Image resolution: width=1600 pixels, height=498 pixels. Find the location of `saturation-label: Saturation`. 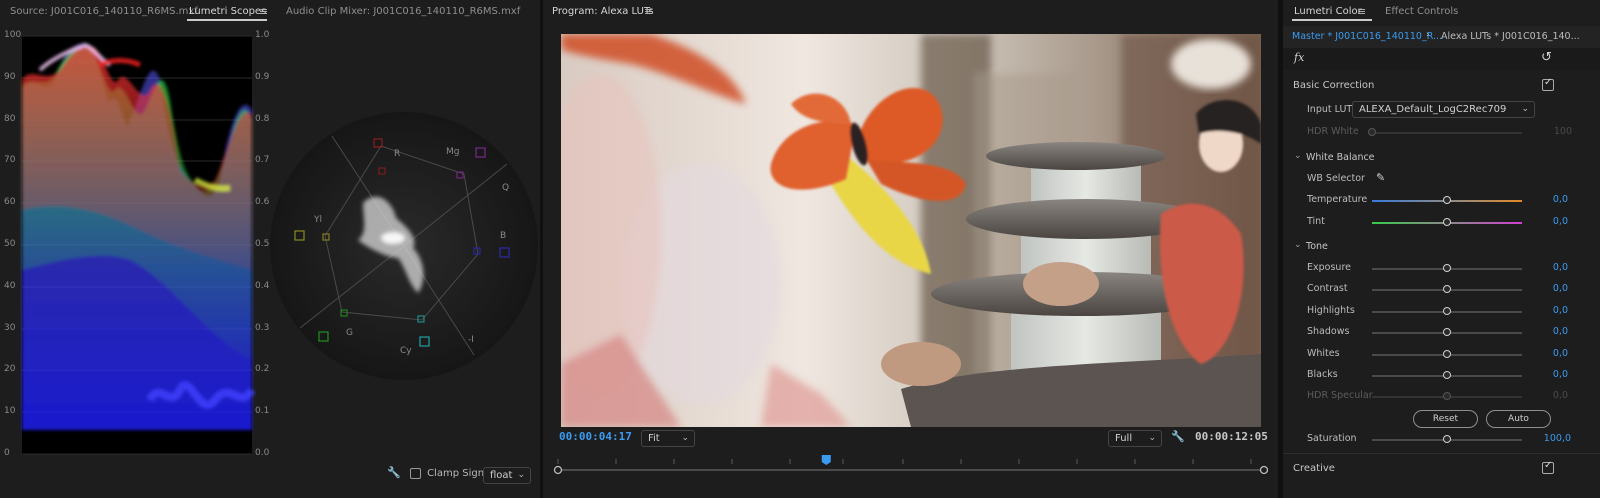

saturation-label: Saturation is located at coordinates (1332, 438).